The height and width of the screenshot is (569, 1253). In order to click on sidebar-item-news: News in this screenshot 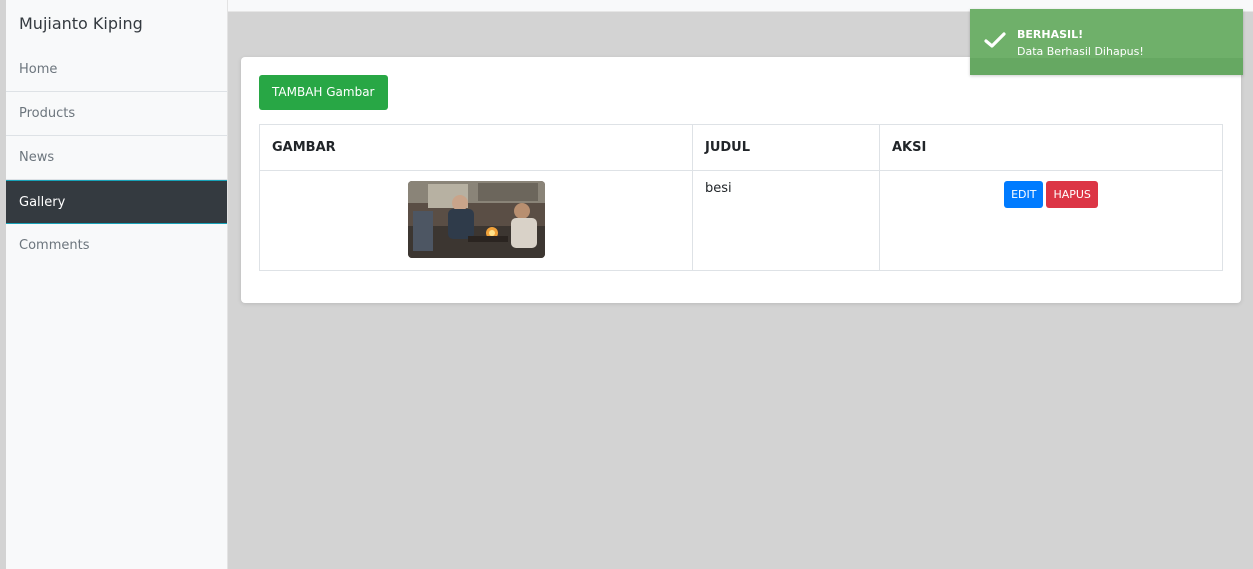, I will do `click(116, 158)`.